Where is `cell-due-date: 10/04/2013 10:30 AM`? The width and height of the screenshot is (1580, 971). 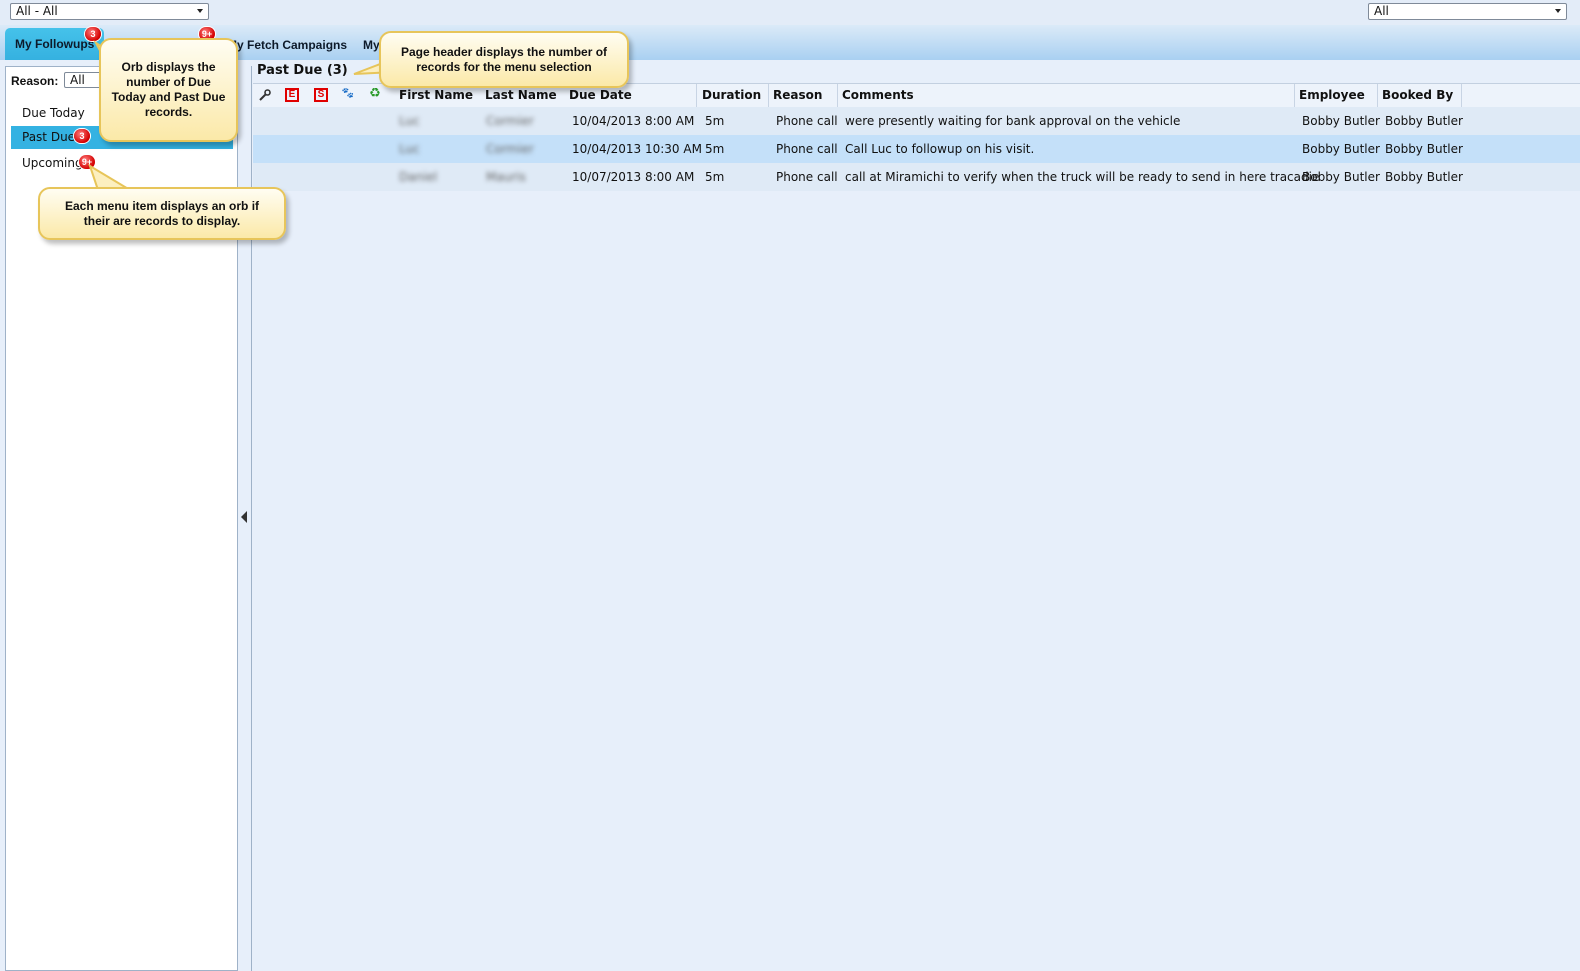 cell-due-date: 10/04/2013 10:30 AM is located at coordinates (637, 149).